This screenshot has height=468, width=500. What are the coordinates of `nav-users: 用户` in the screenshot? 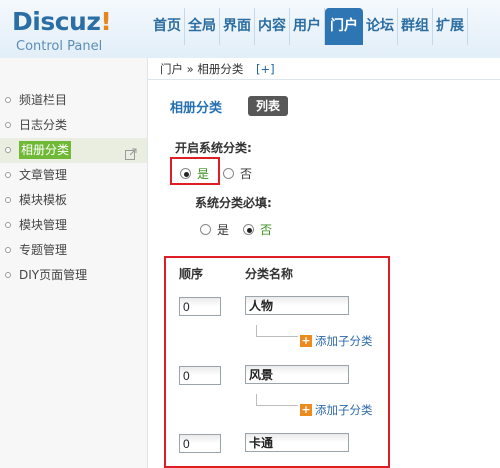 It's located at (307, 26).